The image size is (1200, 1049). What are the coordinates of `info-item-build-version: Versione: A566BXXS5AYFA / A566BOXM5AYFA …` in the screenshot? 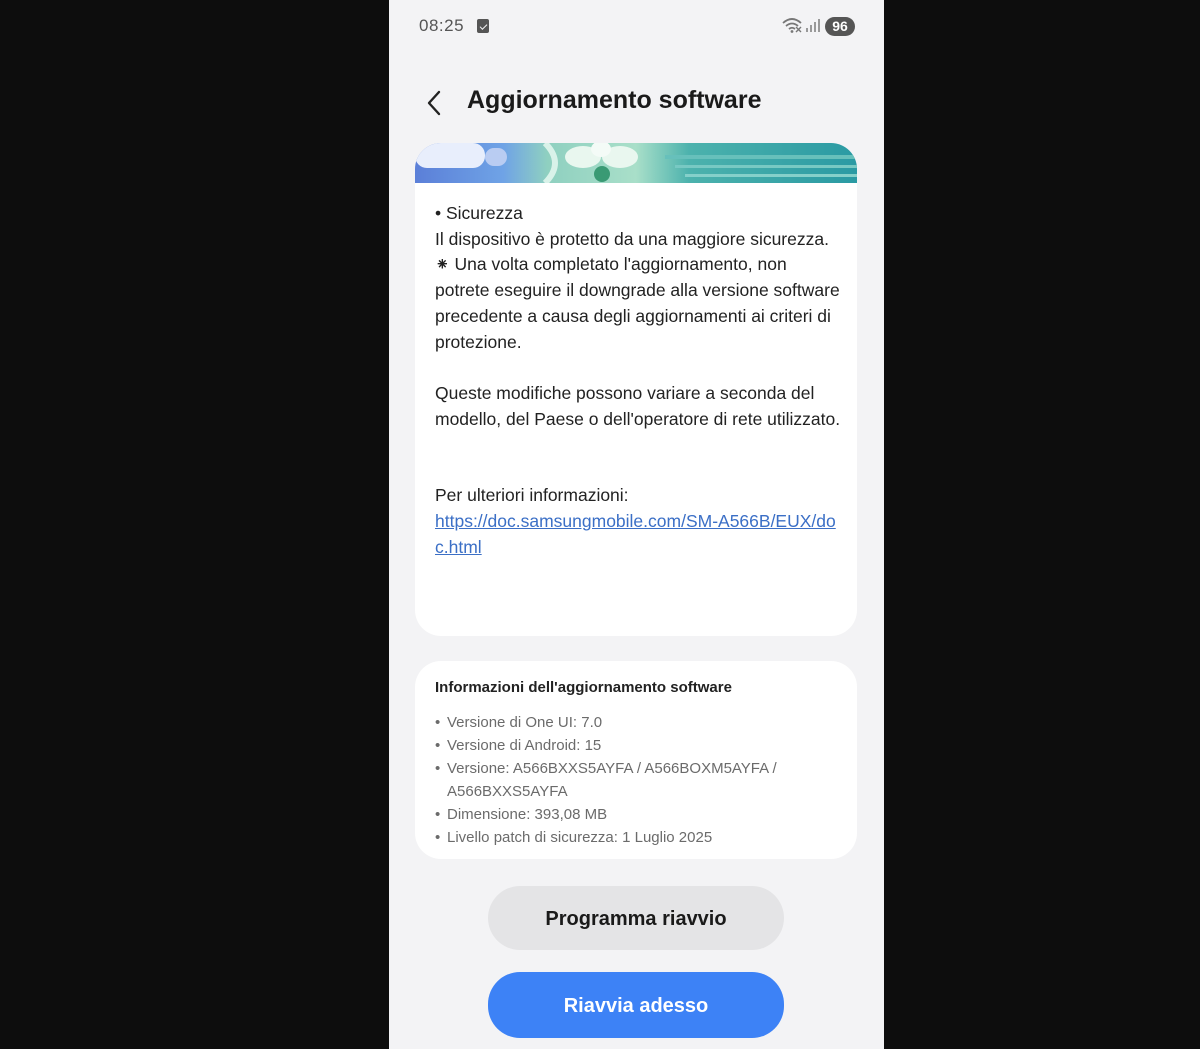 It's located at (640, 780).